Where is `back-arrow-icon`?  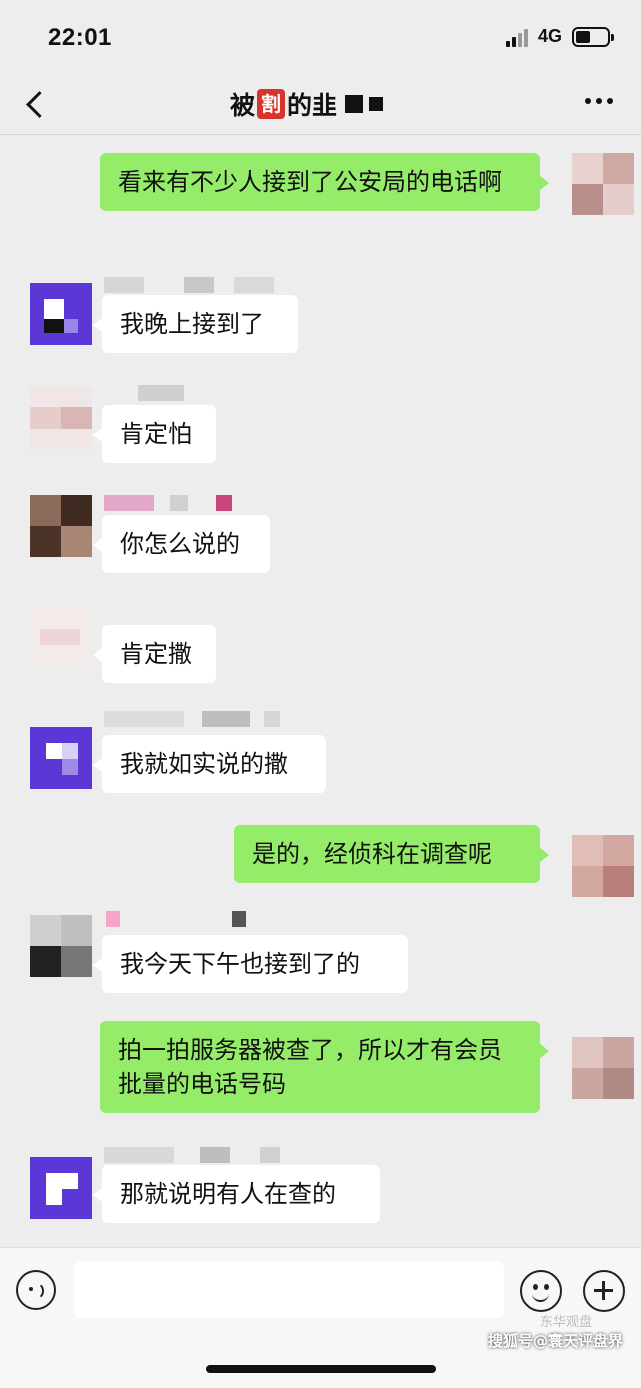 back-arrow-icon is located at coordinates (38, 104).